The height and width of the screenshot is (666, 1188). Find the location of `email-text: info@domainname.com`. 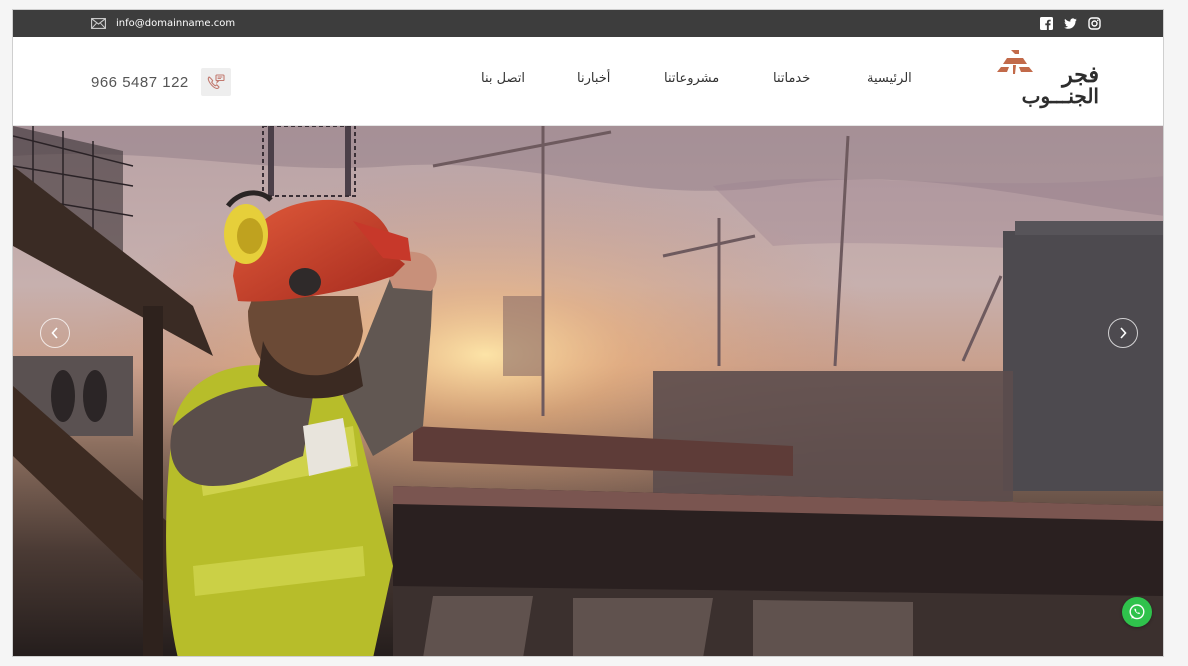

email-text: info@domainname.com is located at coordinates (175, 23).